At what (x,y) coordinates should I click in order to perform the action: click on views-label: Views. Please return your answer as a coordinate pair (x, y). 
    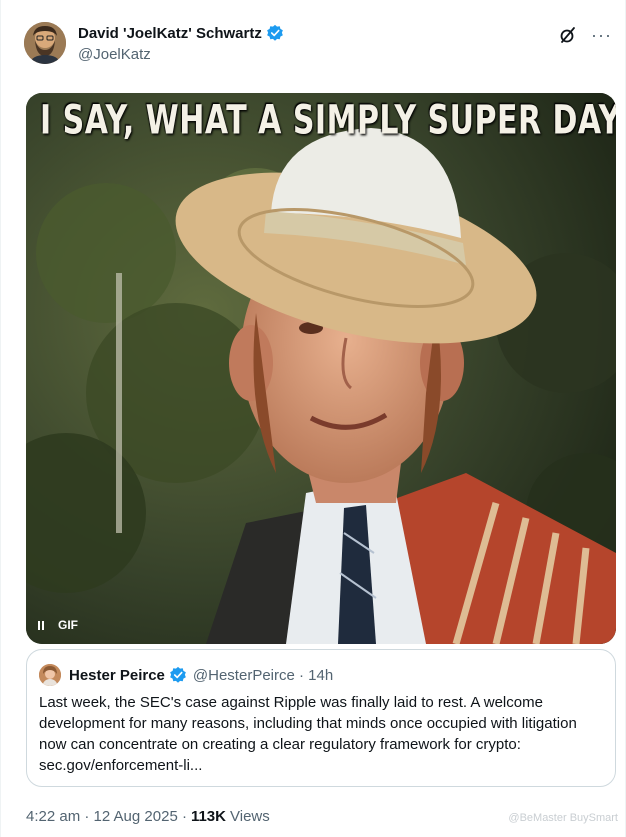
    Looking at the image, I should click on (250, 816).